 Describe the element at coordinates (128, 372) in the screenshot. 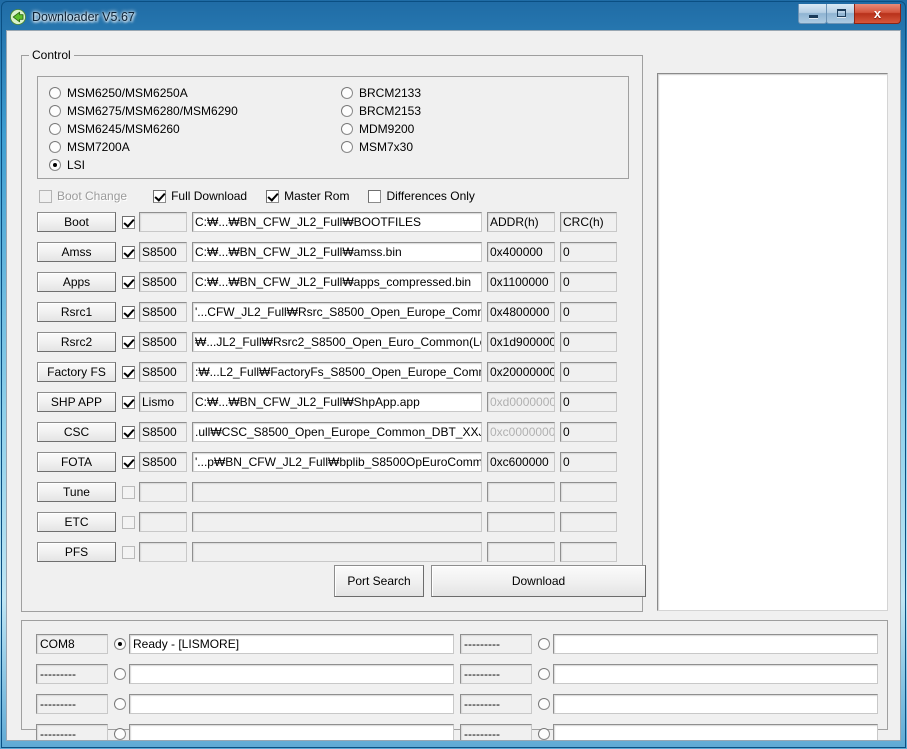

I see `factory-fs-enable-checkbox` at that location.